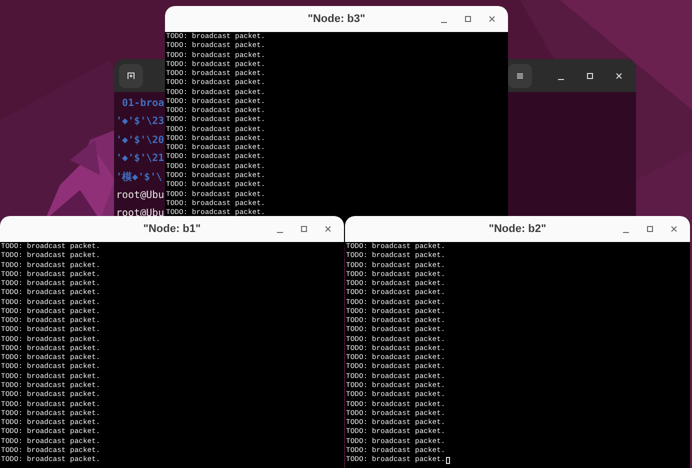 The image size is (692, 468). Describe the element at coordinates (140, 141) in the screenshot. I see `terminal-line: '◆'$'\20` at that location.